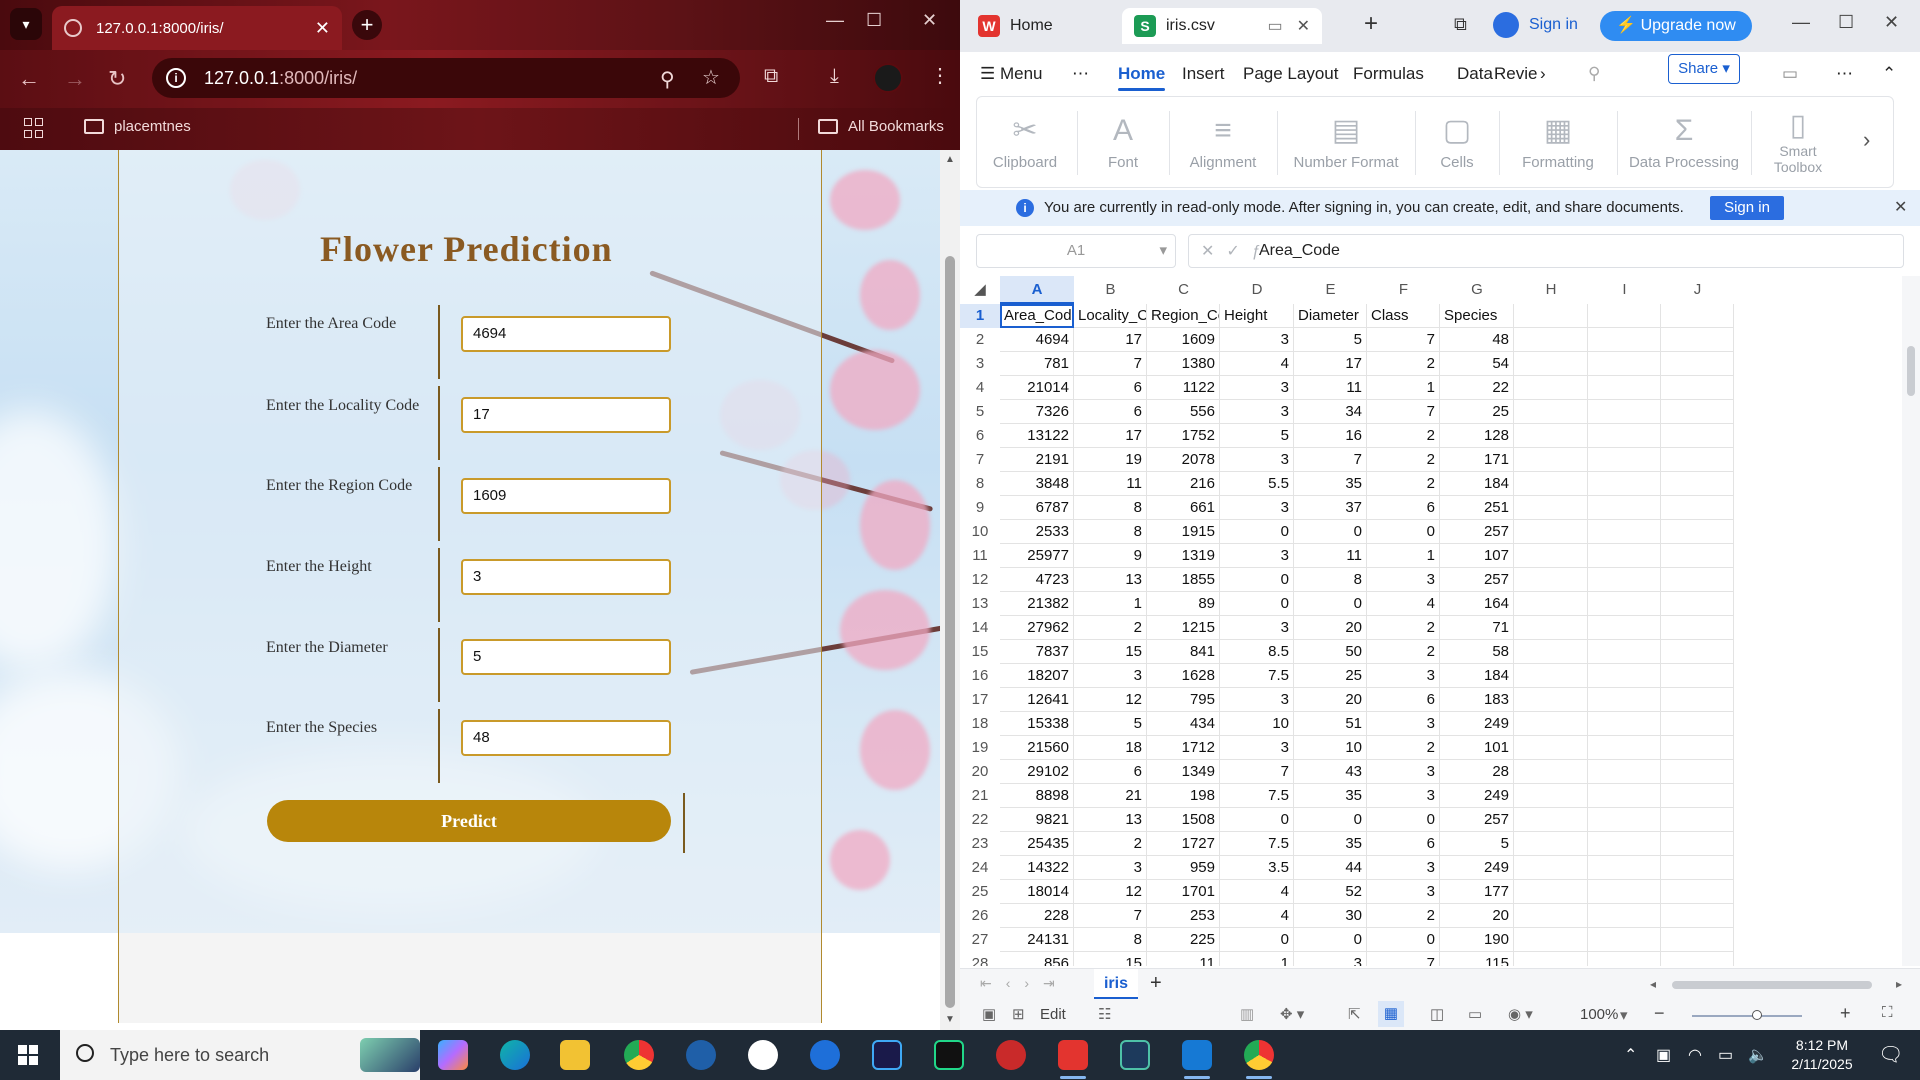 The width and height of the screenshot is (1920, 1080). I want to click on table-cell: 15, so click(1110, 652).